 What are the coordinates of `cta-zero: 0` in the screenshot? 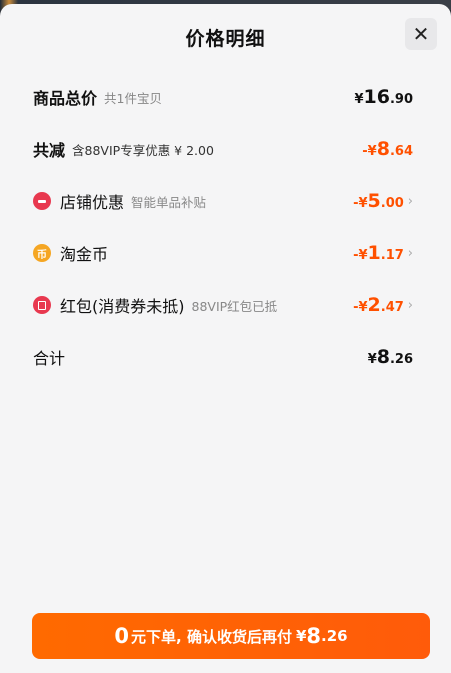 It's located at (122, 636).